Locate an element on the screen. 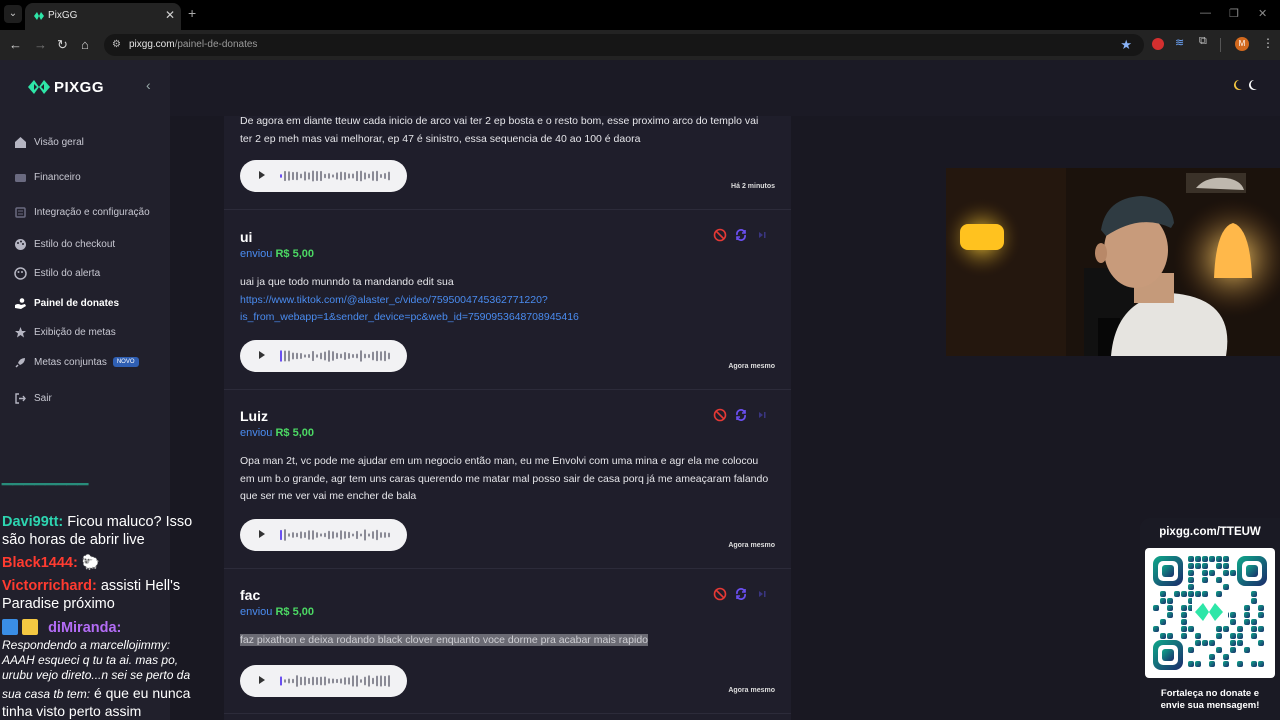  chat-reply-line: Respondendo a marcellojimmy: is located at coordinates (86, 645).